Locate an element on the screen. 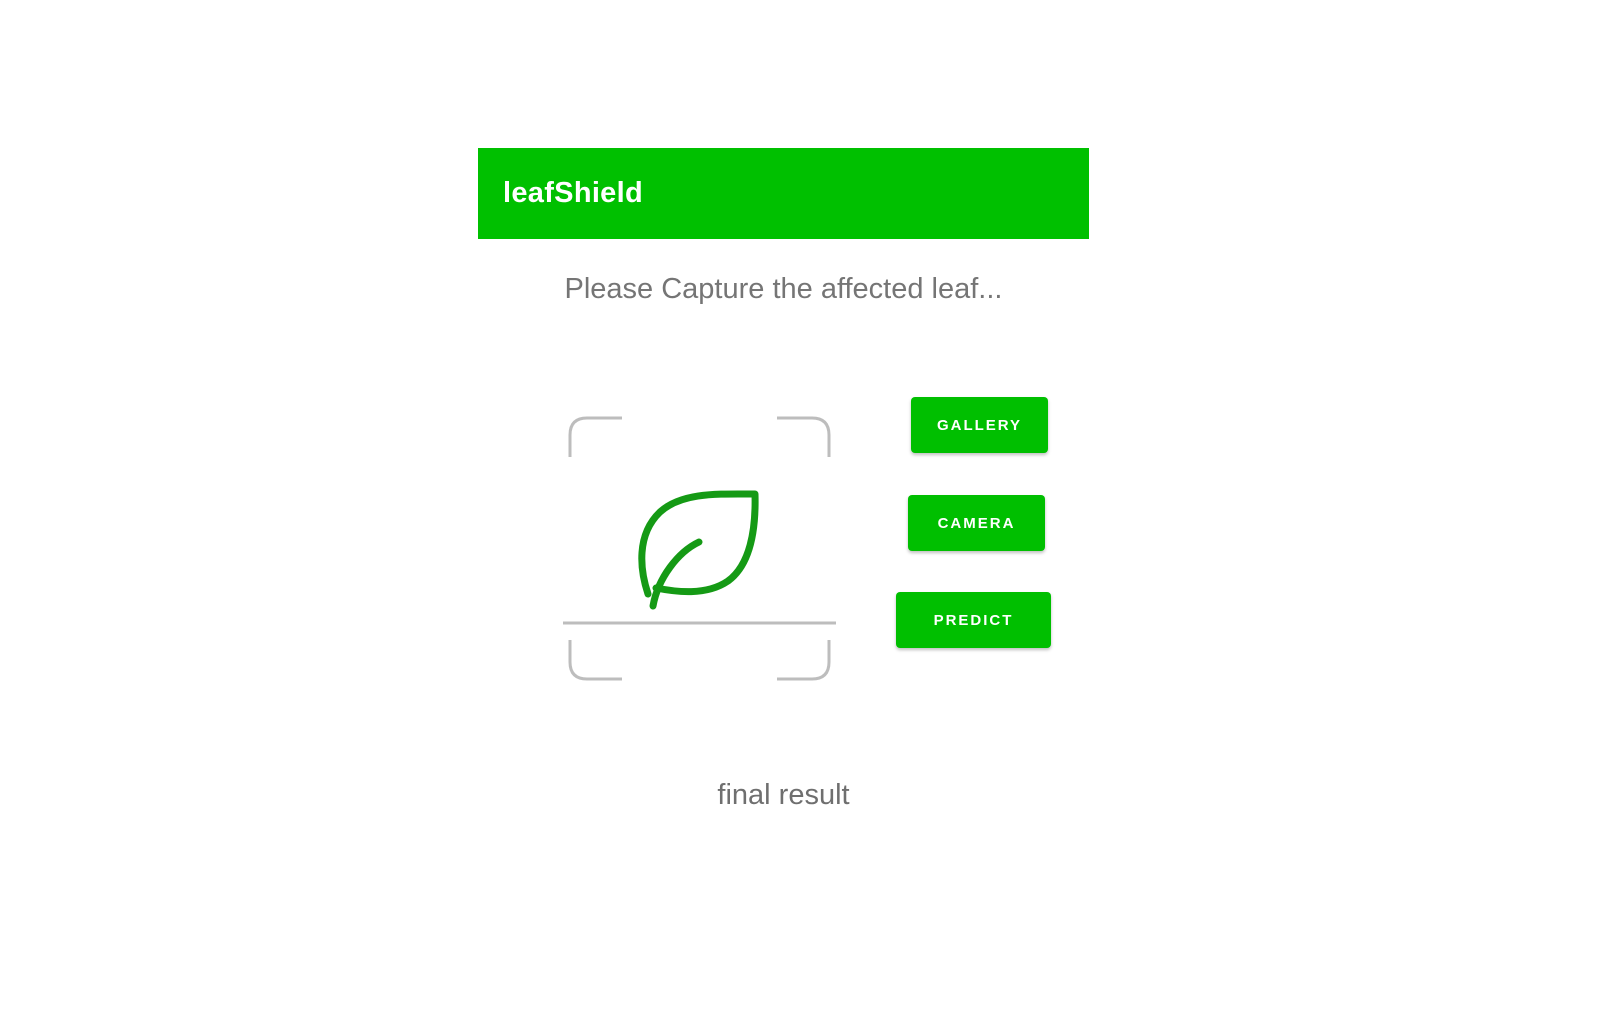 This screenshot has width=1600, height=1030. final-result-label: final result is located at coordinates (783, 795).